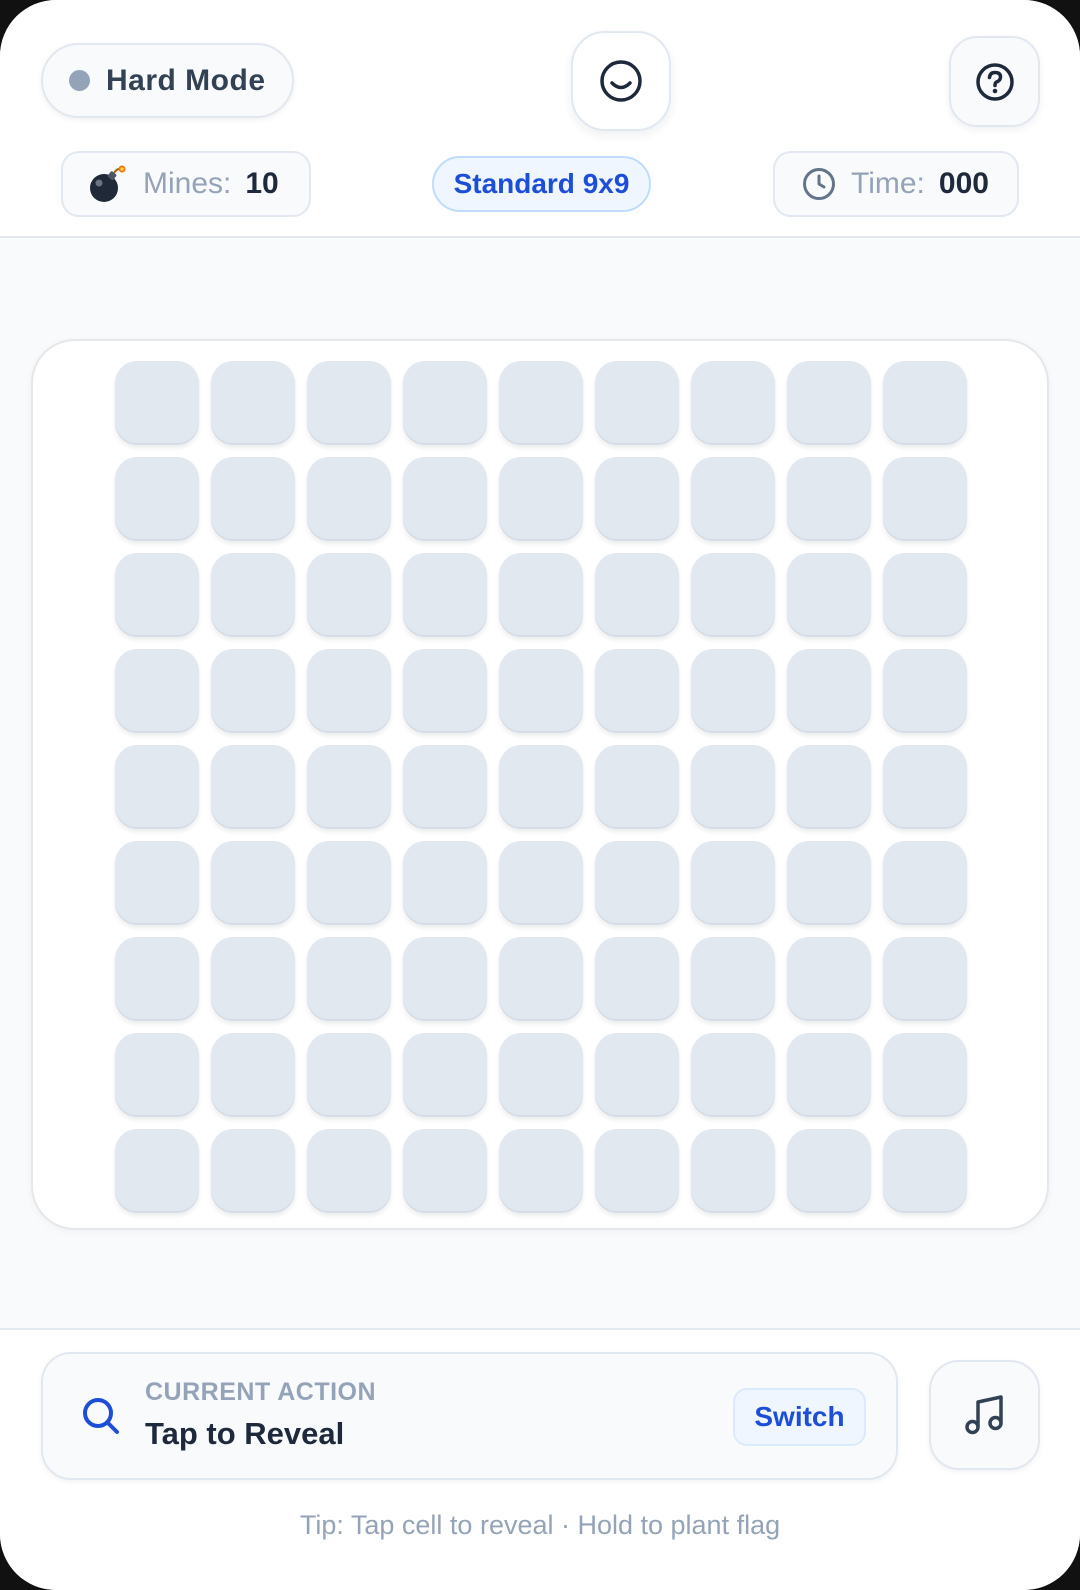 The width and height of the screenshot is (1080, 1590). I want to click on mode-label: Hard Mode, so click(186, 80).